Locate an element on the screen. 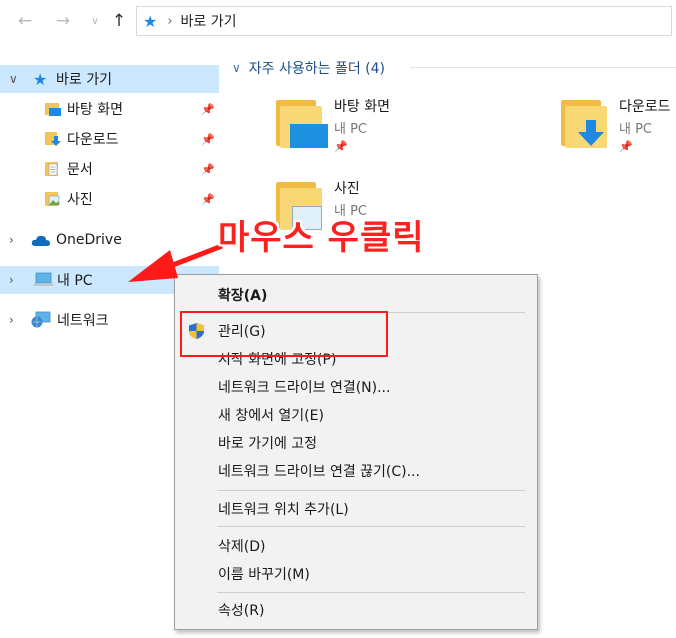 The width and height of the screenshot is (676, 638). folder-tile-downloads: 다운로드 내 PC 📌 is located at coordinates (618, 129).